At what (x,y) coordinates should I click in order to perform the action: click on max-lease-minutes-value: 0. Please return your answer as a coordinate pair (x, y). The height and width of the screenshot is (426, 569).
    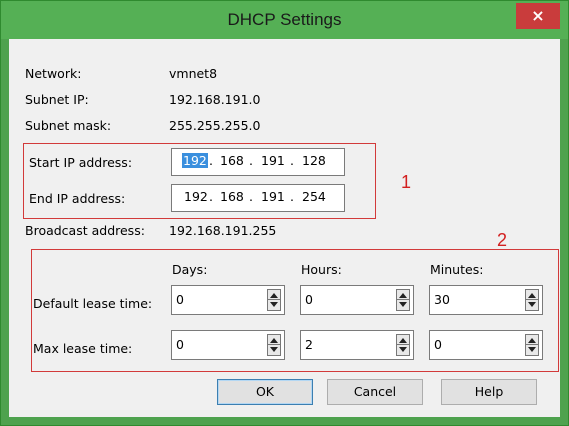
    Looking at the image, I should click on (438, 344).